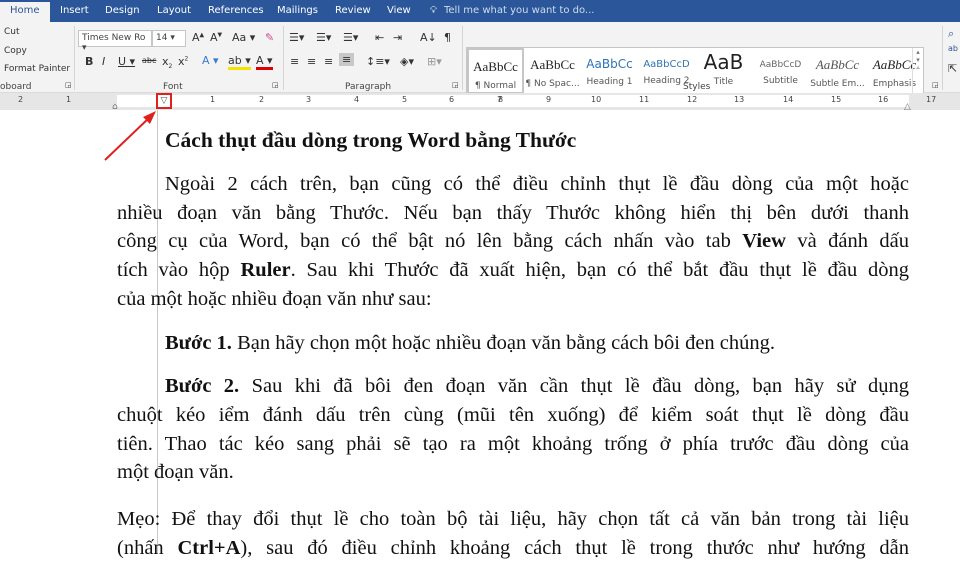 The height and width of the screenshot is (562, 960). Describe the element at coordinates (371, 140) in the screenshot. I see `doc-heading: Cách thụt đầu dòng trong Word bằng Thước` at that location.